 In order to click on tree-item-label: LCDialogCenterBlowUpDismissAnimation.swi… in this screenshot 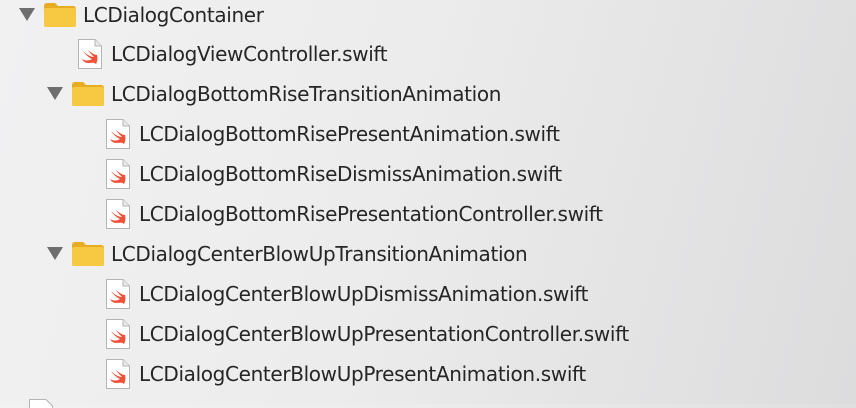, I will do `click(364, 294)`.